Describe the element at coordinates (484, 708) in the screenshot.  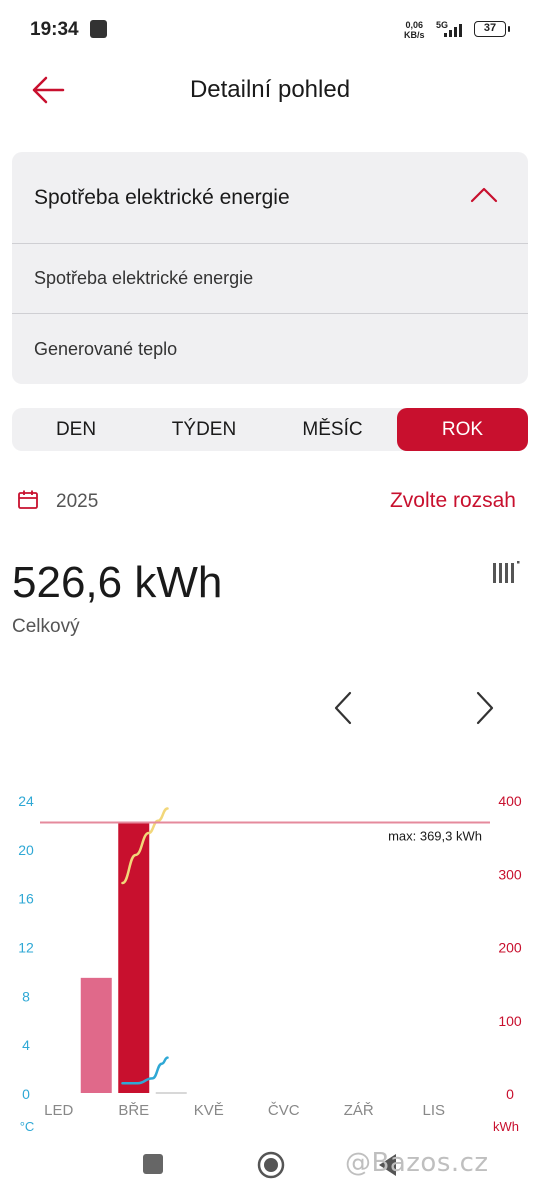
I see `chevron-right-icon` at that location.